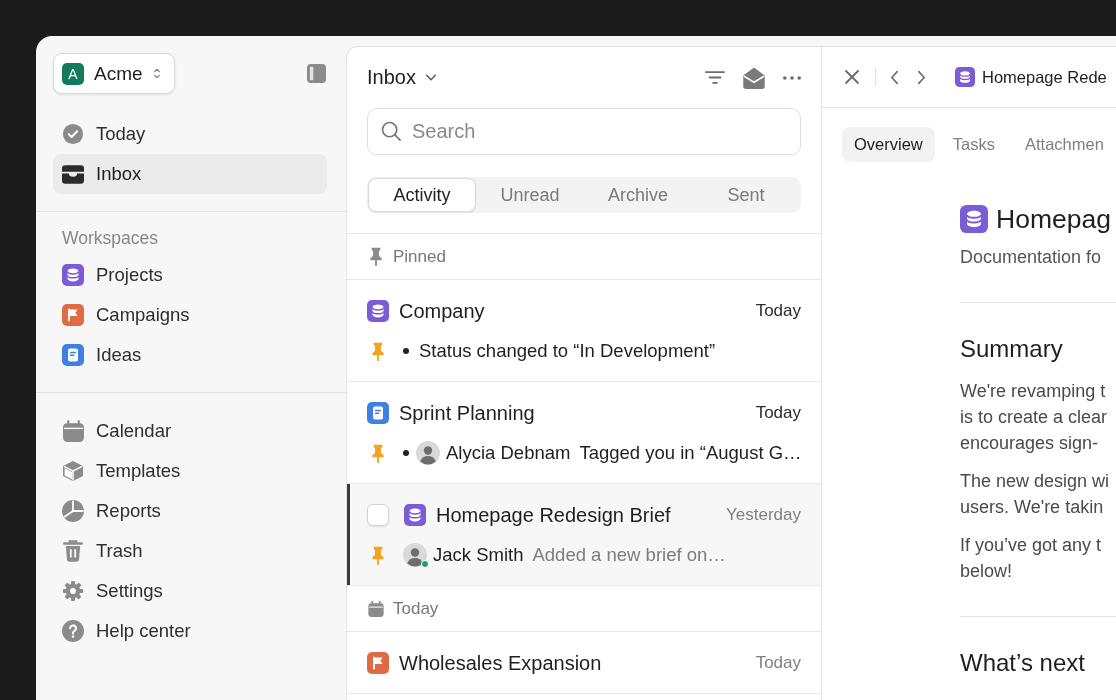 The width and height of the screenshot is (1116, 700). Describe the element at coordinates (746, 195) in the screenshot. I see `tab: Sent` at that location.